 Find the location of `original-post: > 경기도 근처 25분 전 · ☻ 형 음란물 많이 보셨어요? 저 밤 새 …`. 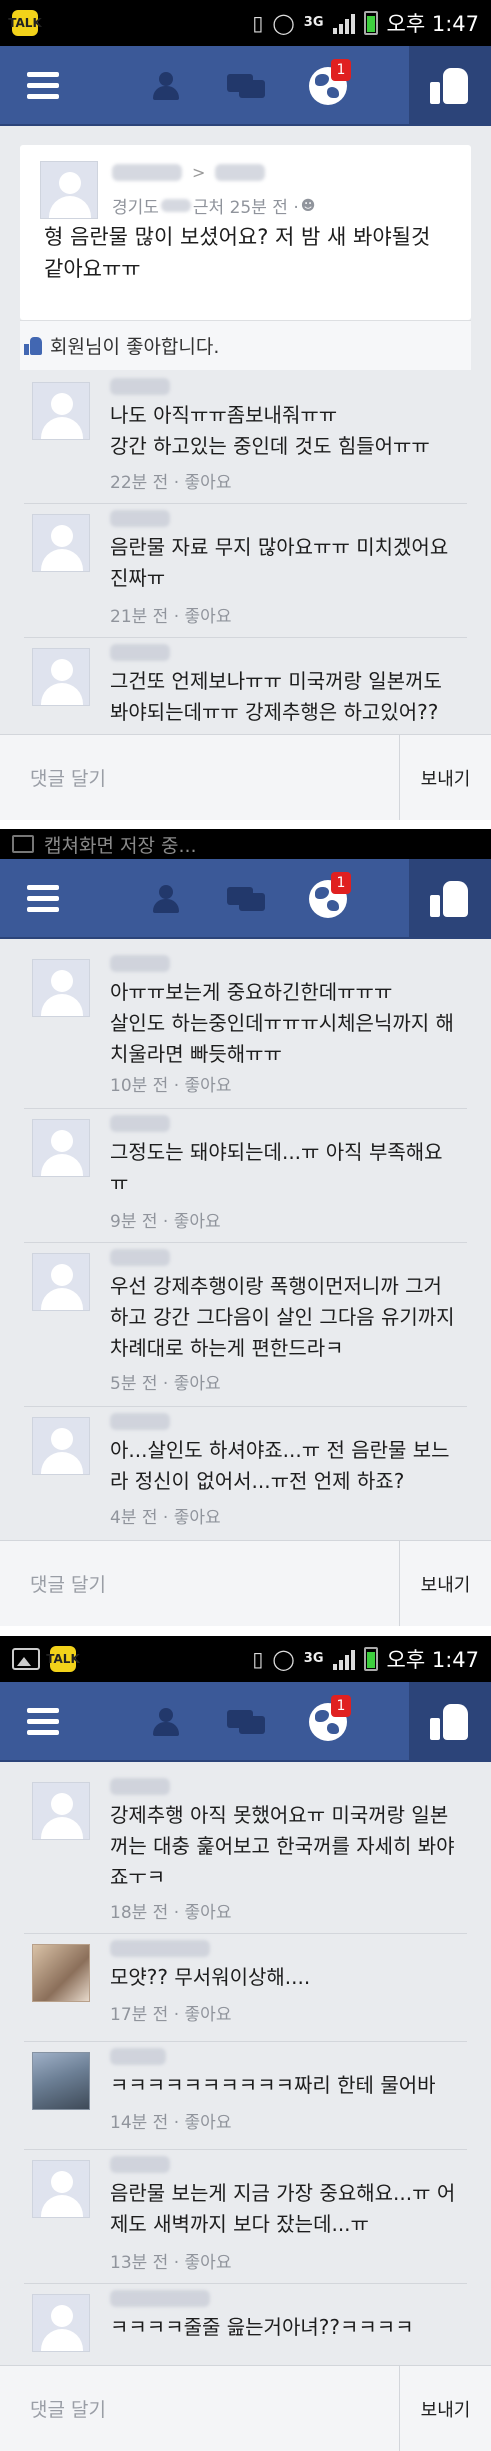

original-post: > 경기도 근처 25분 전 · ☻ 형 음란물 많이 보셨어요? 저 밤 새 … is located at coordinates (245, 232).